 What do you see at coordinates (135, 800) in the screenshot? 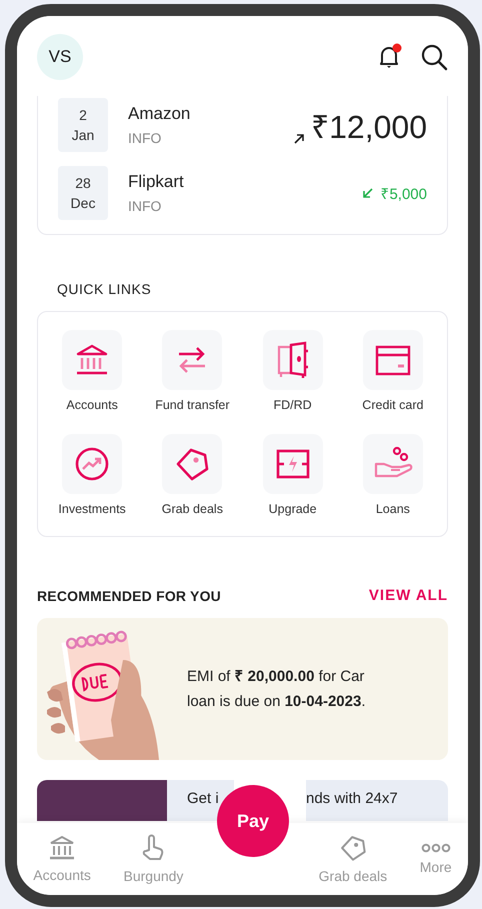
I see `promo-card-segment: Get i` at bounding box center [135, 800].